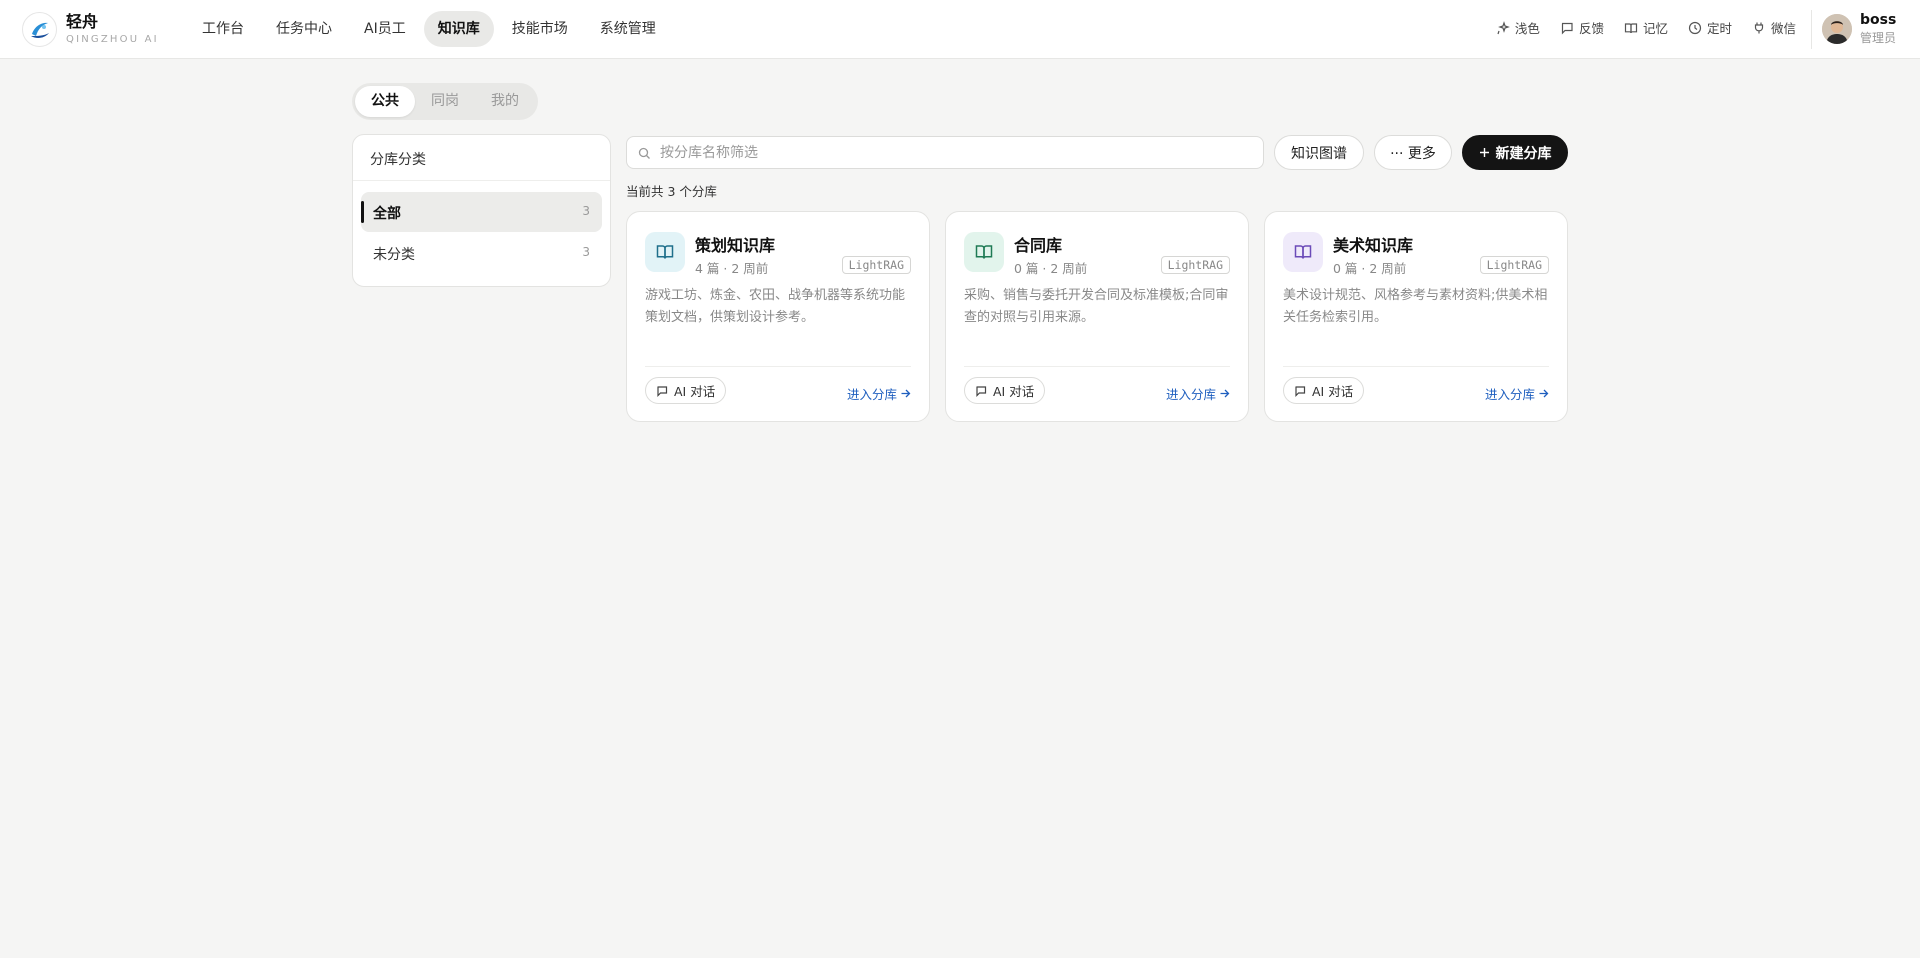 The width and height of the screenshot is (1920, 958). I want to click on avatar, so click(1837, 28).